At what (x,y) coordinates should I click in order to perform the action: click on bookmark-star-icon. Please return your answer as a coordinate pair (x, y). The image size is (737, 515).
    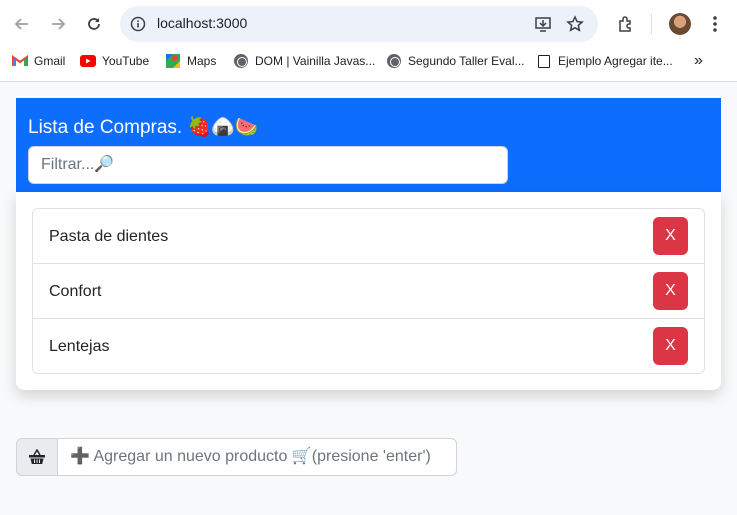
    Looking at the image, I should click on (575, 24).